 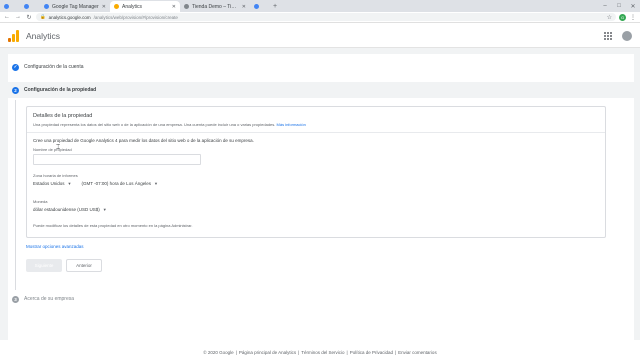 What do you see at coordinates (267, 352) in the screenshot?
I see `footer-link: Página principal de Analytics` at bounding box center [267, 352].